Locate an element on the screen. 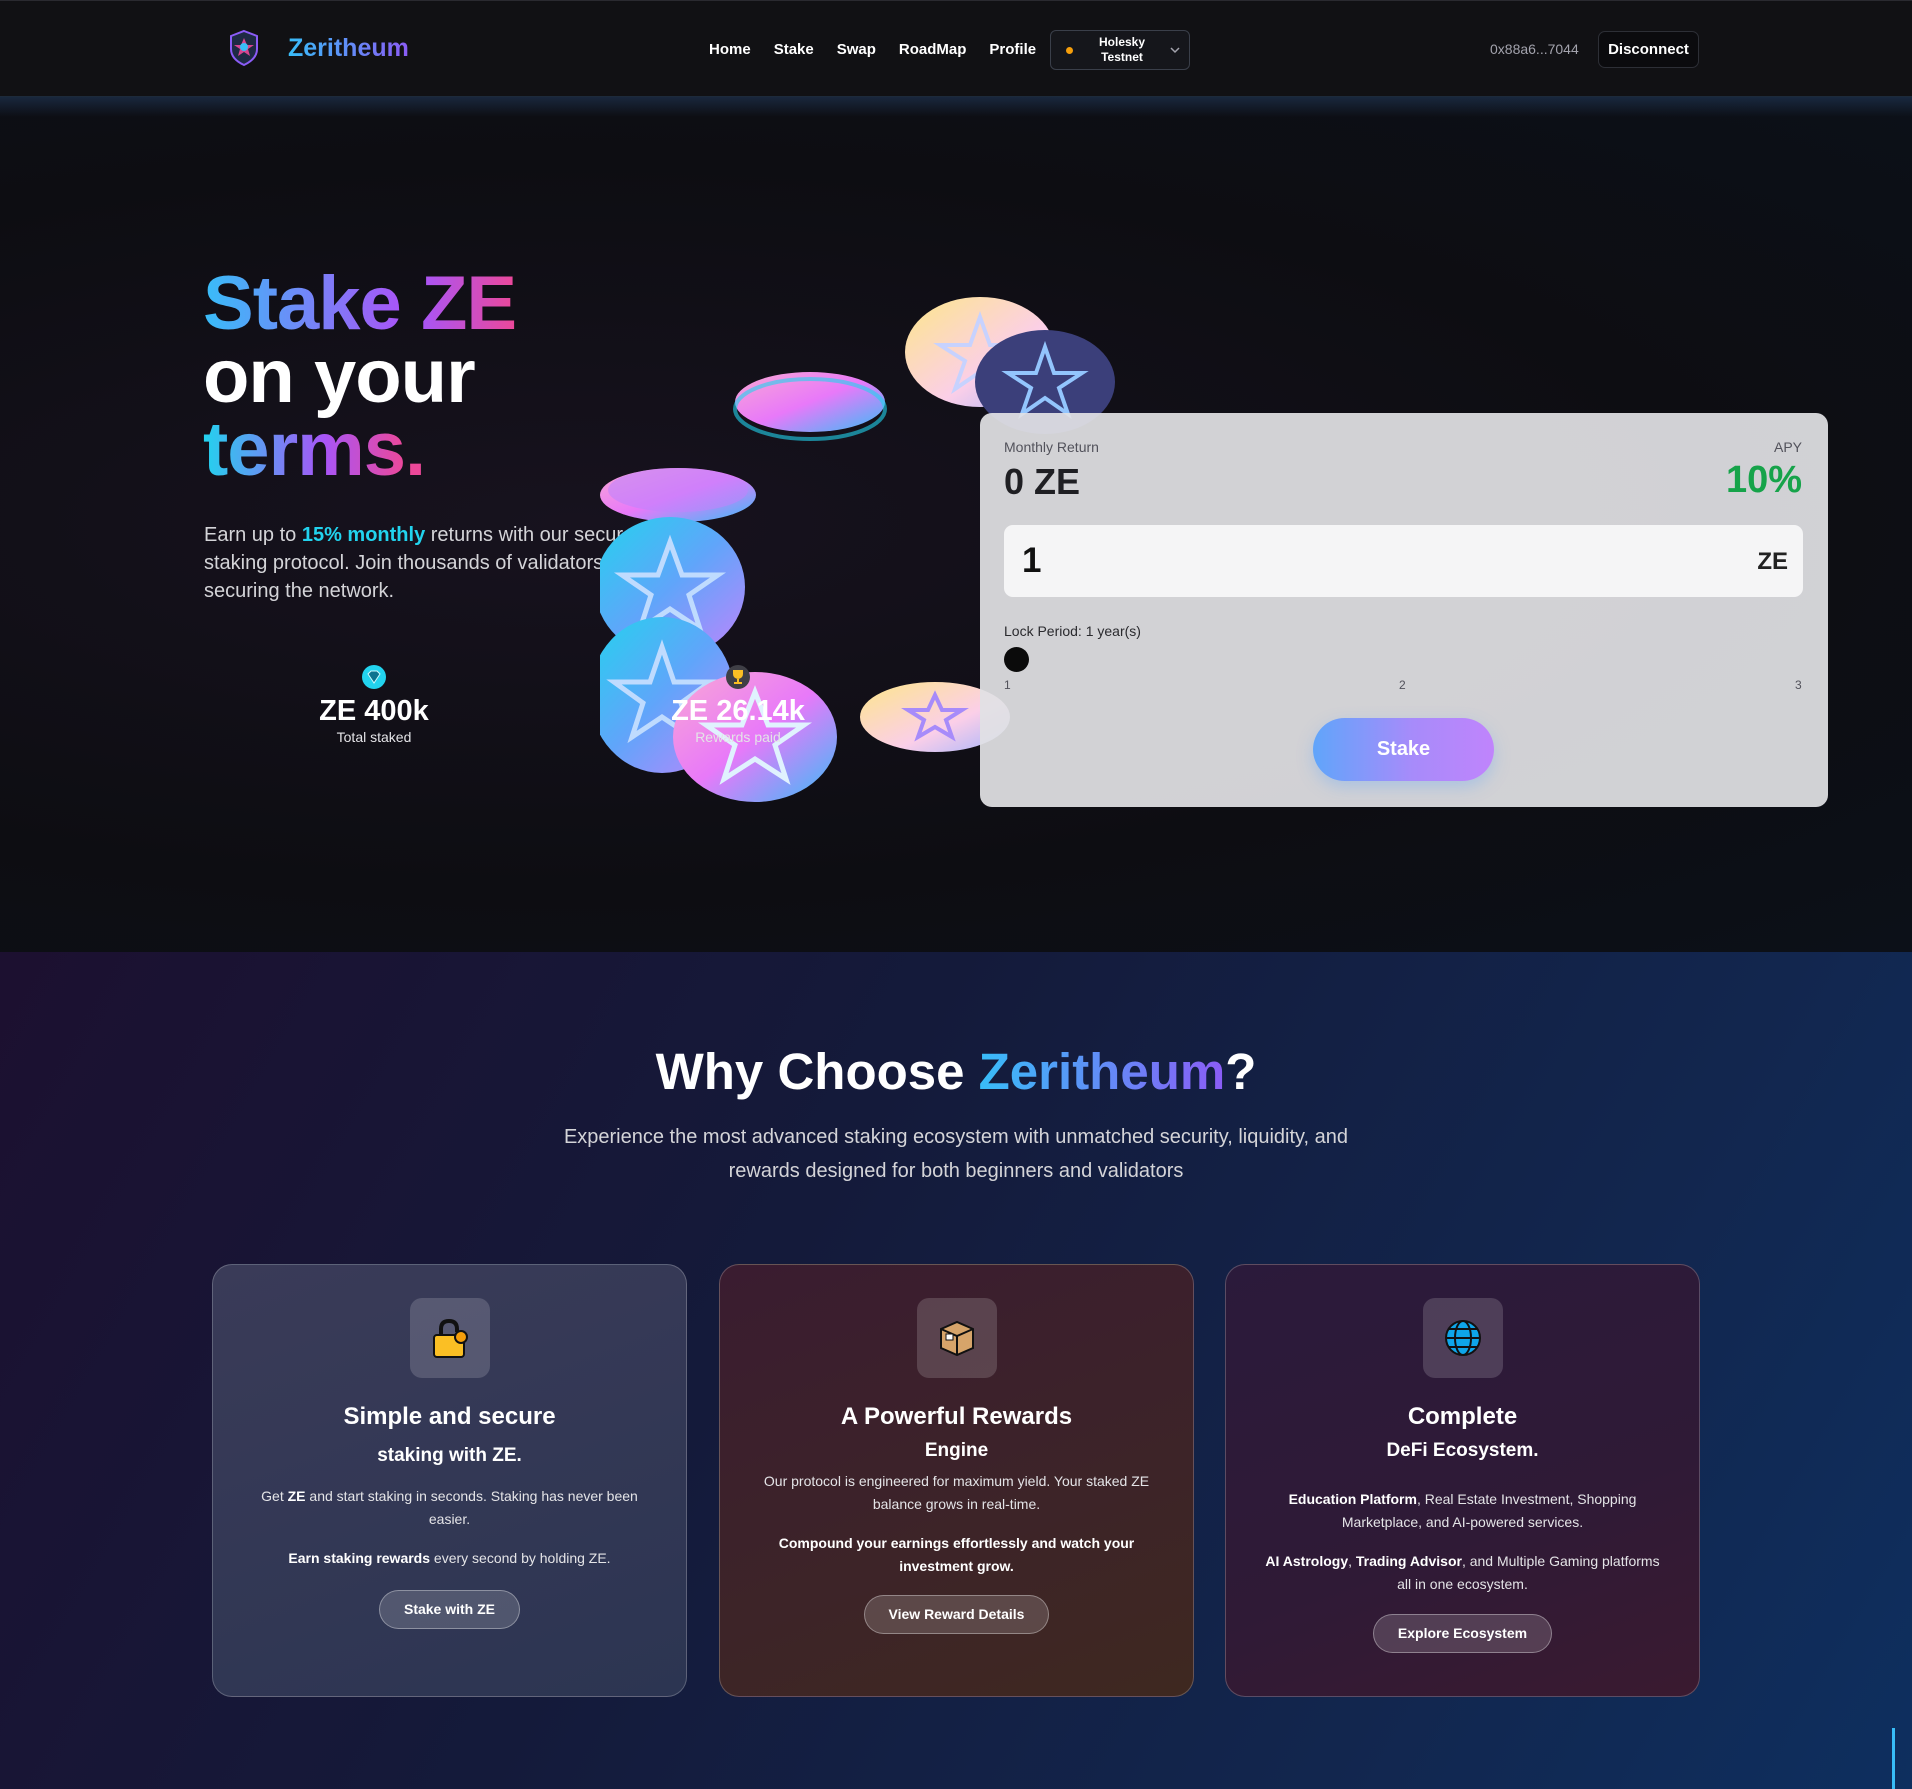 The width and height of the screenshot is (1912, 1789). hero-top-glow is located at coordinates (956, 107).